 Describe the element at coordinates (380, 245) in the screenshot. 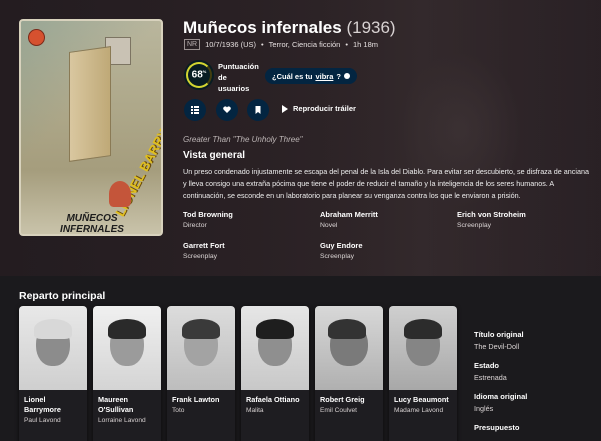

I see `crew-name: Guy Endore` at that location.